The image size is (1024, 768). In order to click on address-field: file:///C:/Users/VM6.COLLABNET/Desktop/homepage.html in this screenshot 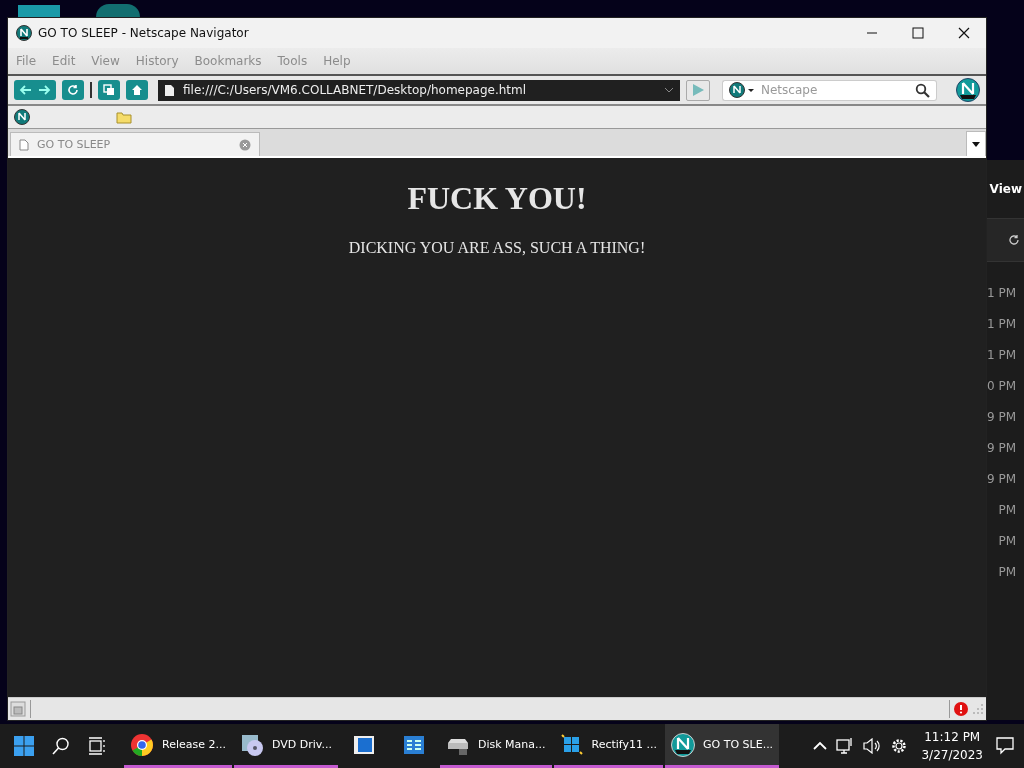, I will do `click(419, 90)`.